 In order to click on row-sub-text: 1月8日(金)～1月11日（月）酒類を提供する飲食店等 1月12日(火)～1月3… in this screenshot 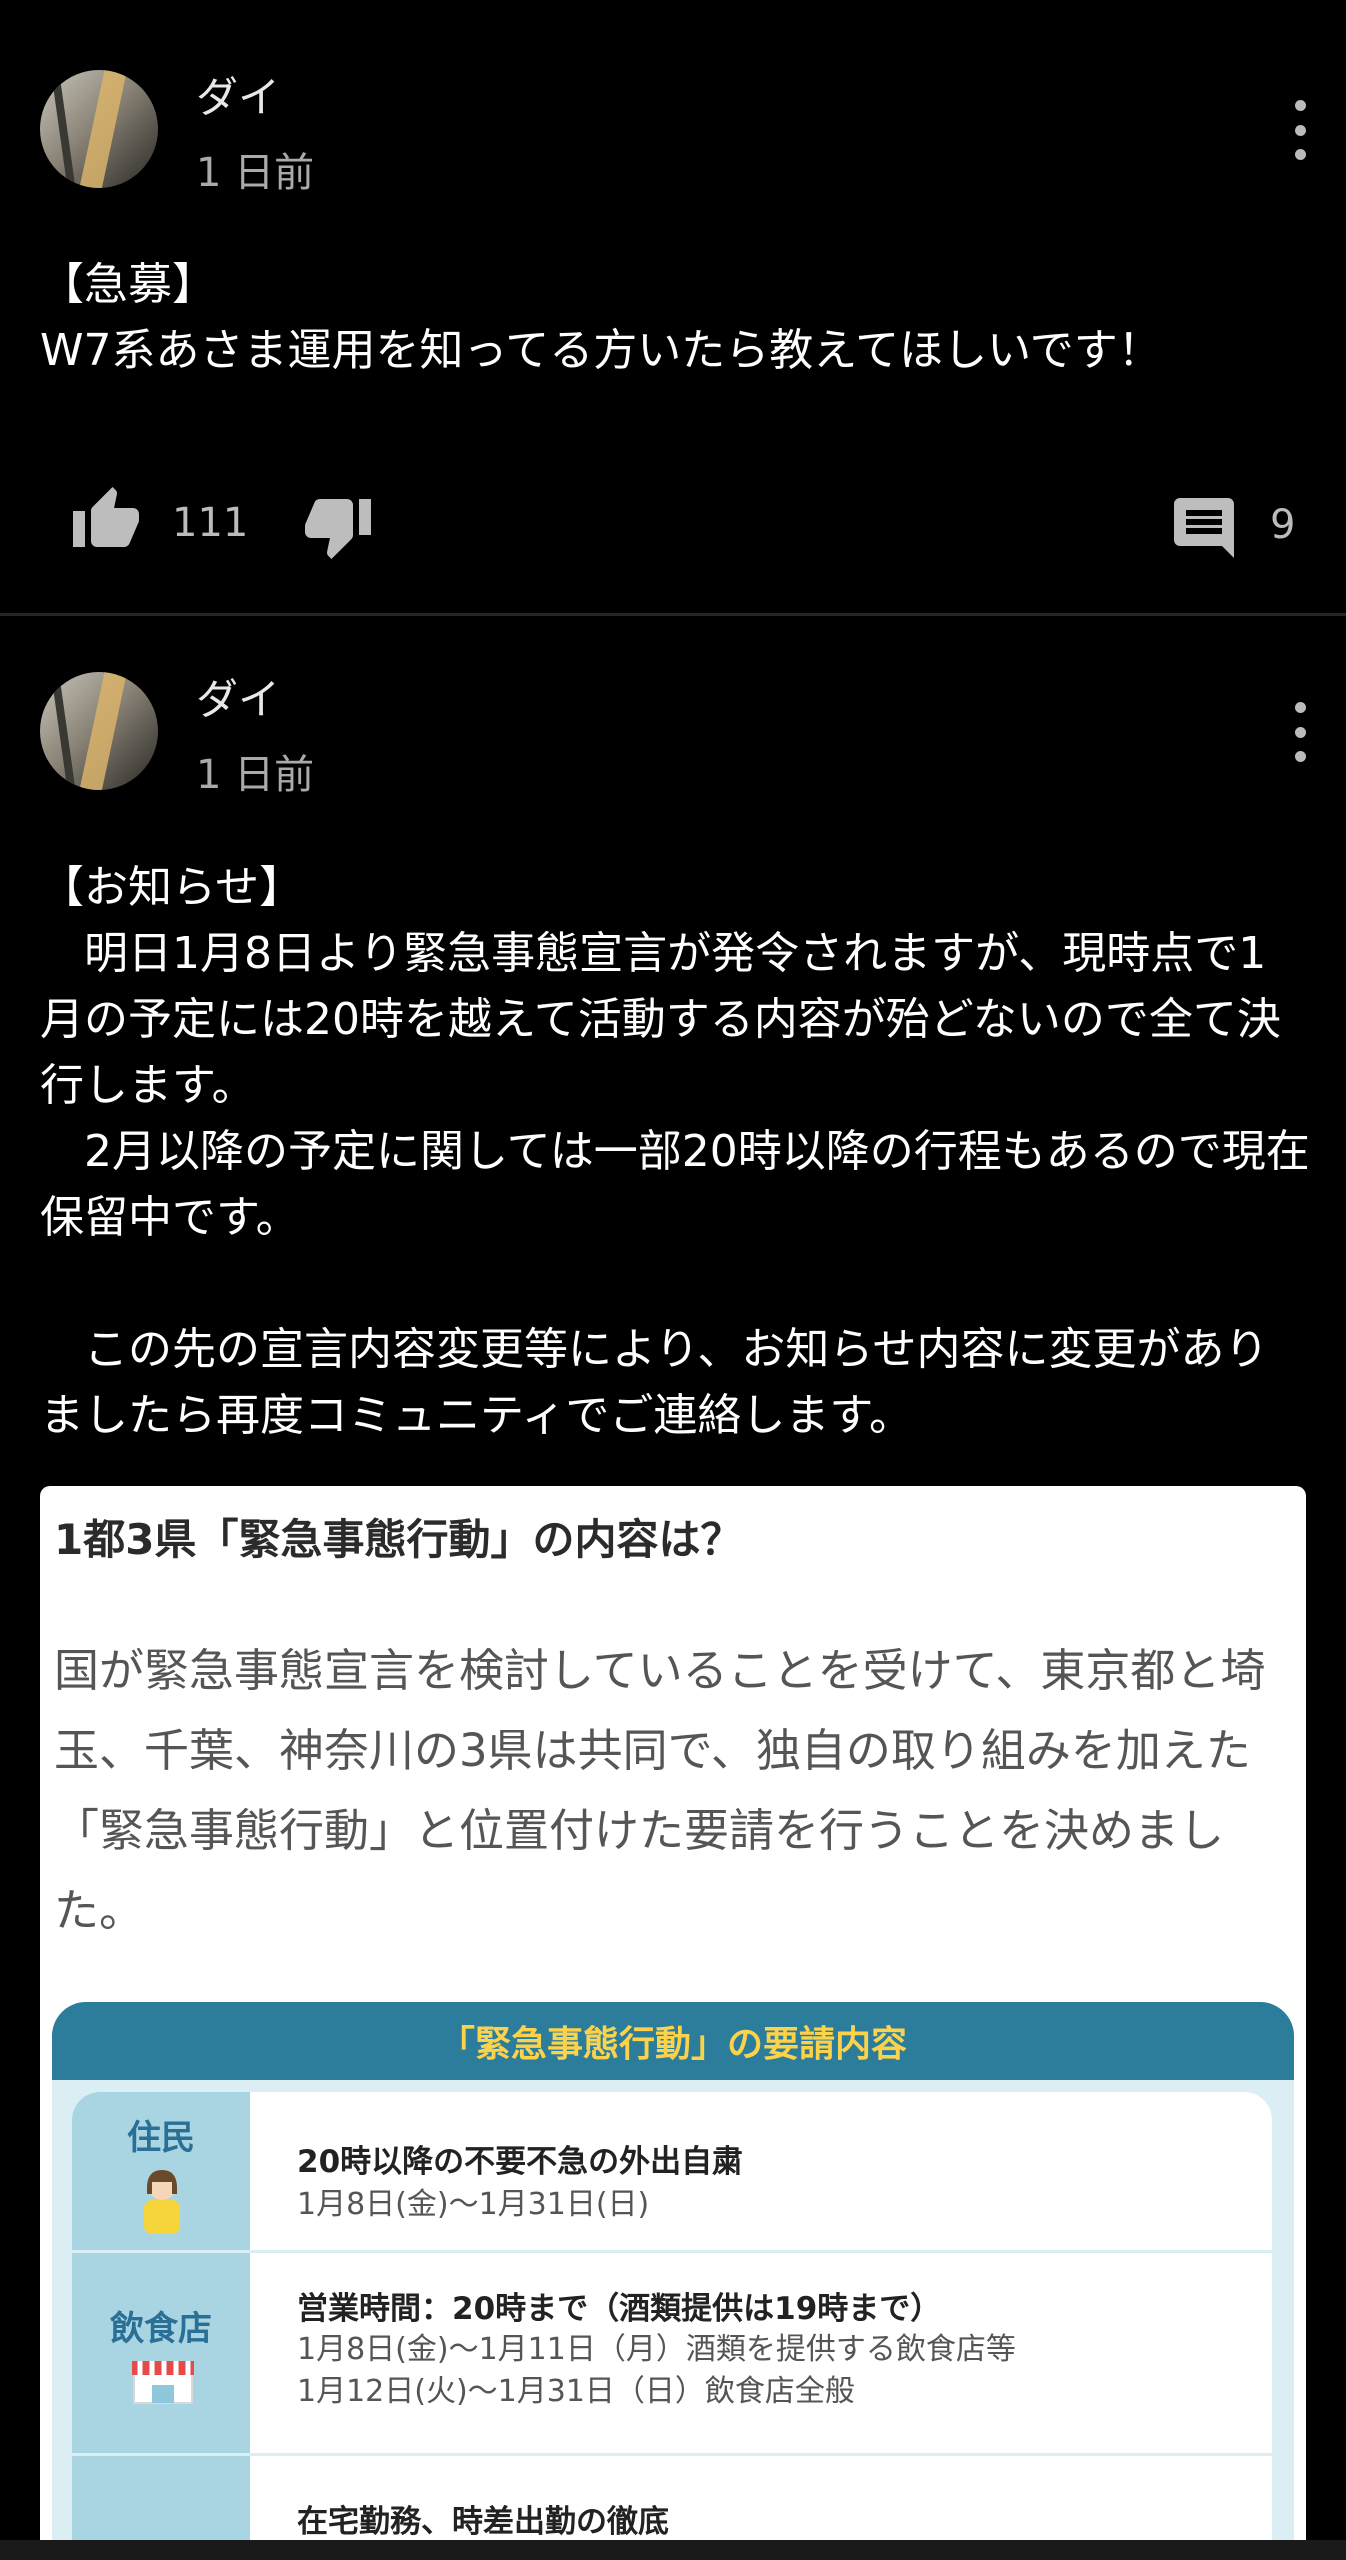, I will do `click(656, 2370)`.